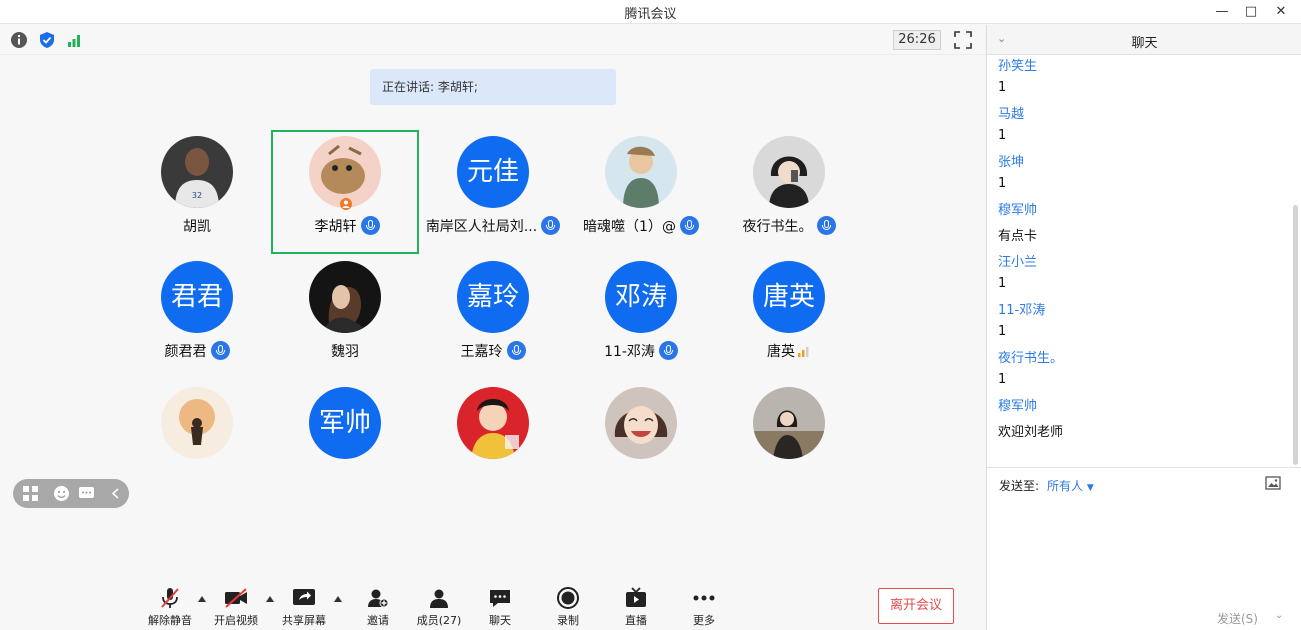 The width and height of the screenshot is (1301, 630). I want to click on invite-button: 邀请, so click(378, 604).